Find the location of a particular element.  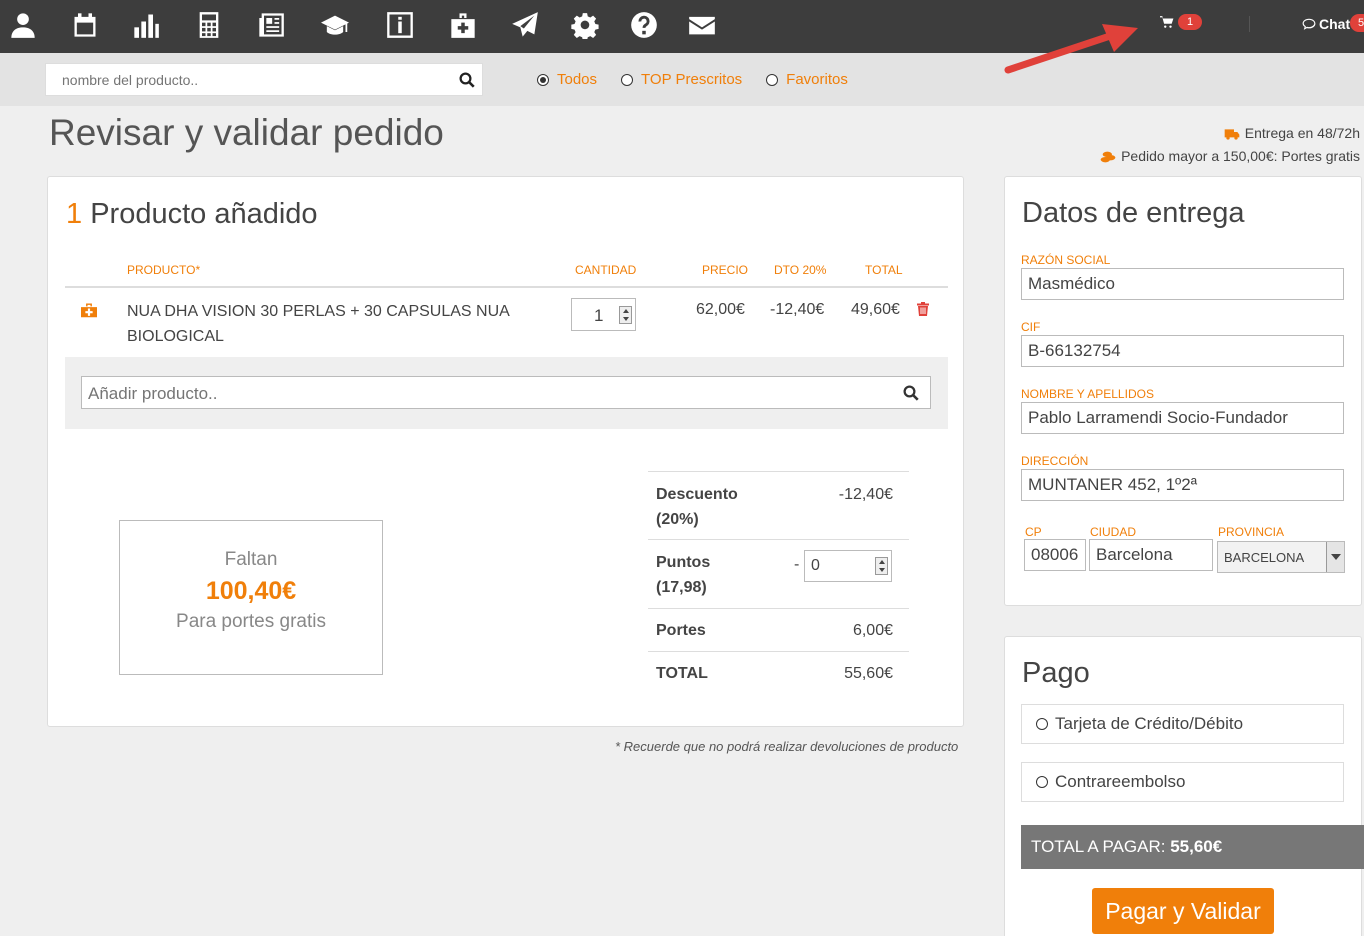

gear-icon is located at coordinates (585, 25).